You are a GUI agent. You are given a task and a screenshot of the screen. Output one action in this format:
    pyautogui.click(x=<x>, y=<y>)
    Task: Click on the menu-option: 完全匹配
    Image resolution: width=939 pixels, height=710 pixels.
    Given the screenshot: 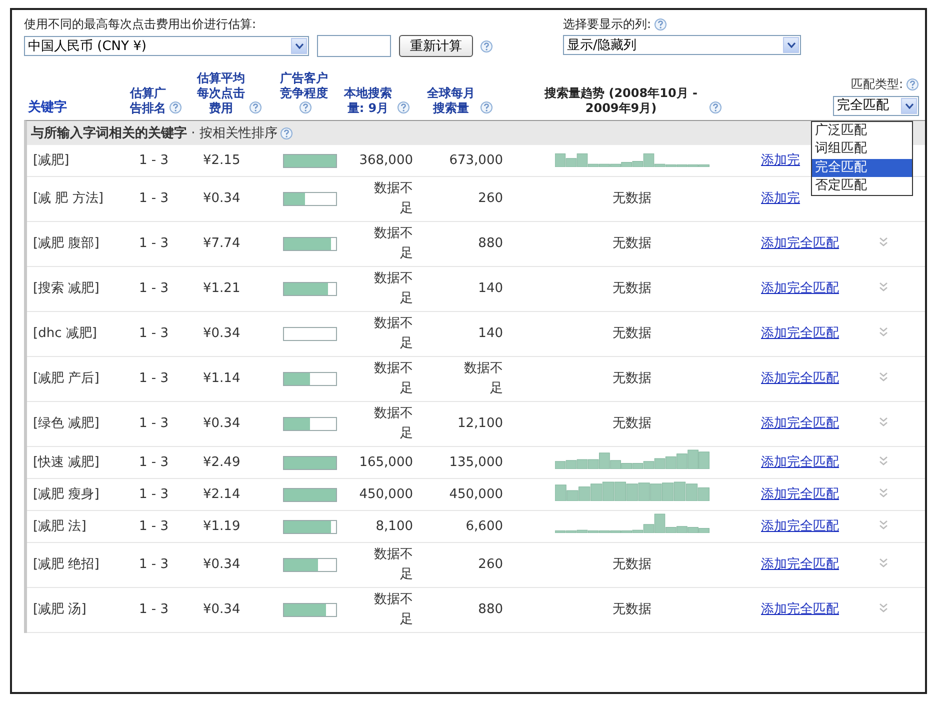 What is the action you would take?
    pyautogui.click(x=862, y=167)
    